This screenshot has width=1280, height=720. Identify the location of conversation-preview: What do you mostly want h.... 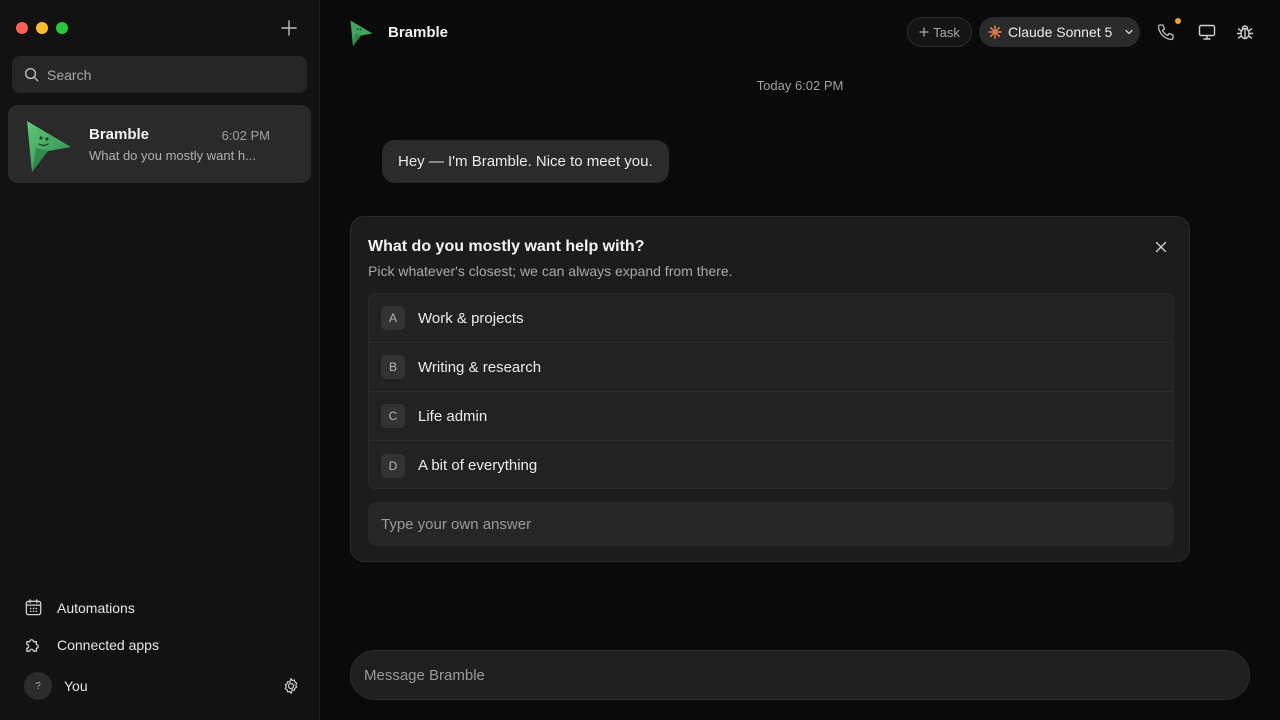
(172, 155).